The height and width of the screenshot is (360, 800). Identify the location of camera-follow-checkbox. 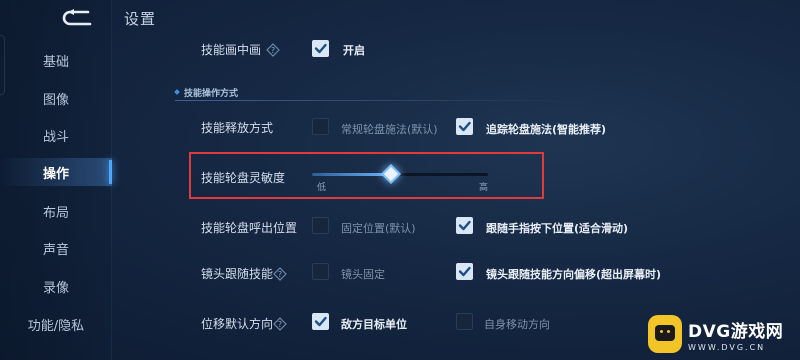
(464, 271).